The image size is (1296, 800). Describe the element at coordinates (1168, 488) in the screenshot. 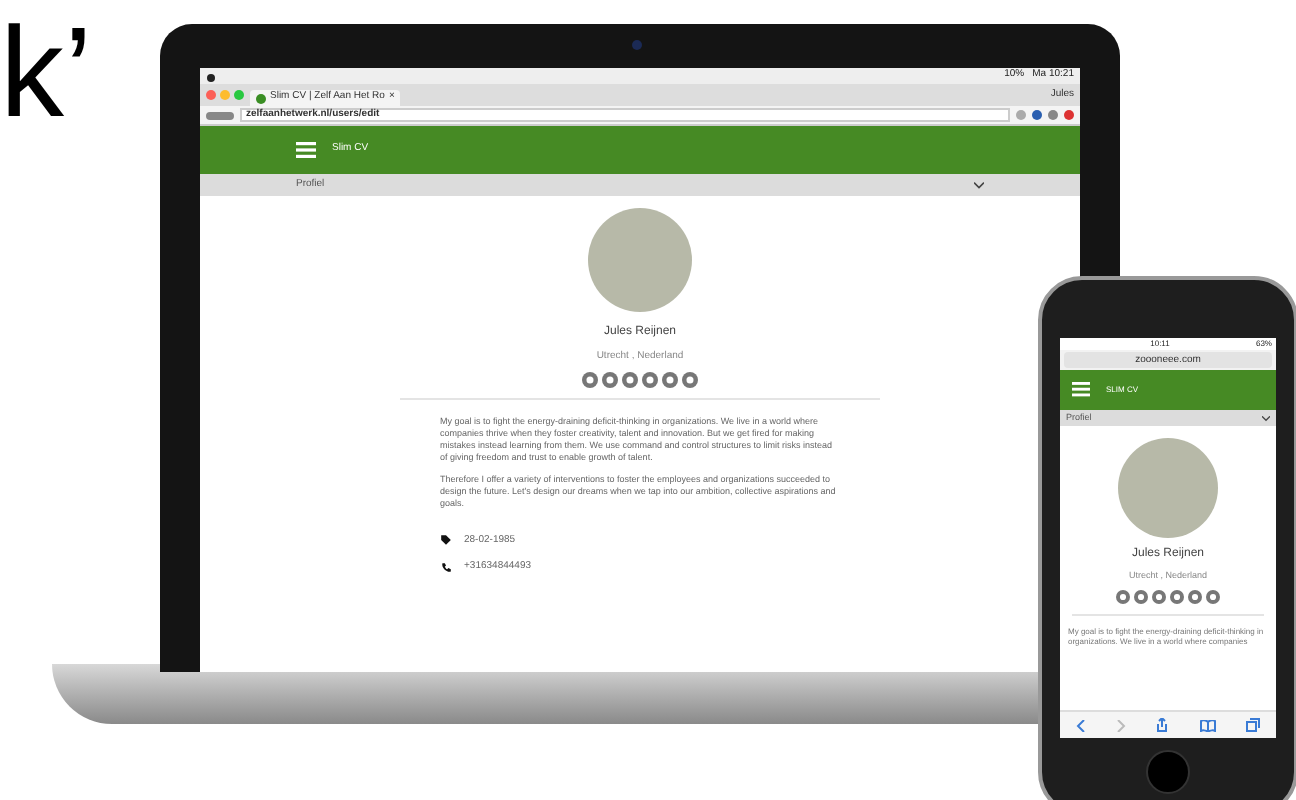

I see `phone-avatar` at that location.